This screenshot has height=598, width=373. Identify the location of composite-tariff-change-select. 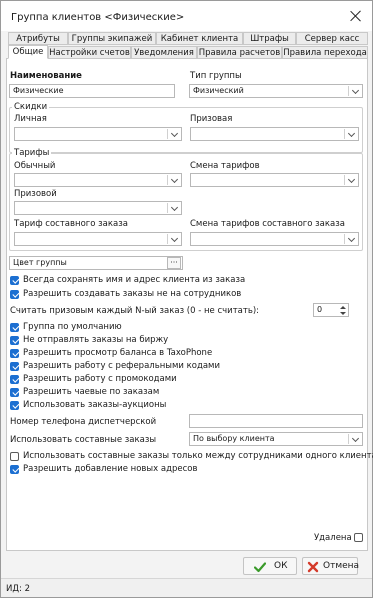
(274, 239).